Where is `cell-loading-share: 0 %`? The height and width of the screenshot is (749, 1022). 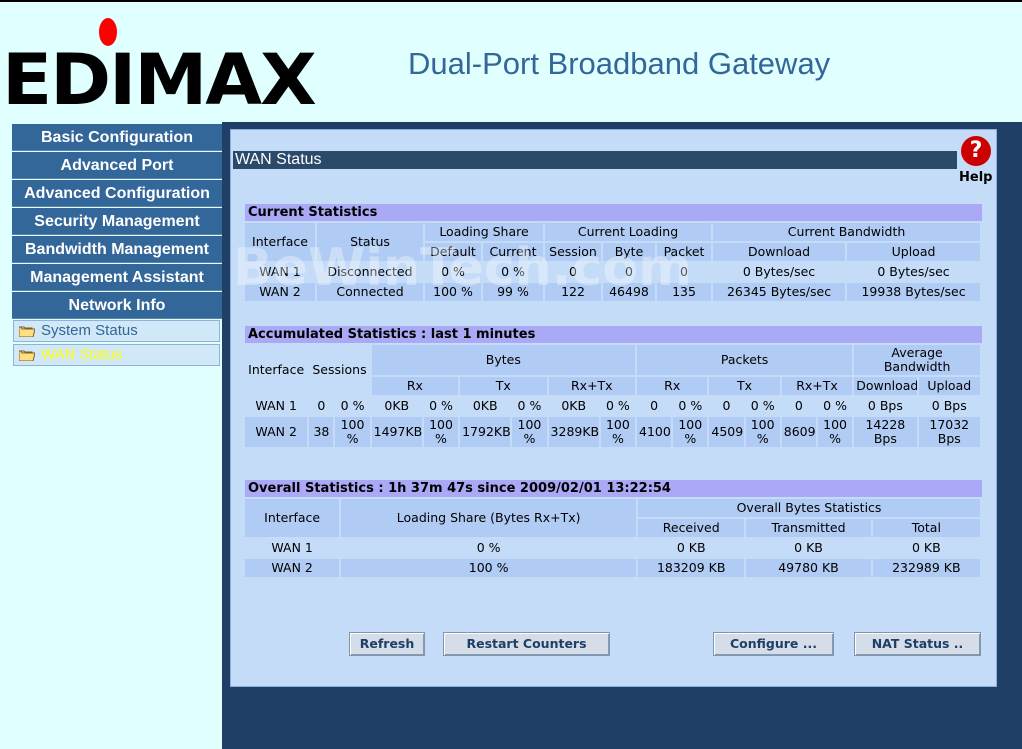 cell-loading-share: 0 % is located at coordinates (490, 549).